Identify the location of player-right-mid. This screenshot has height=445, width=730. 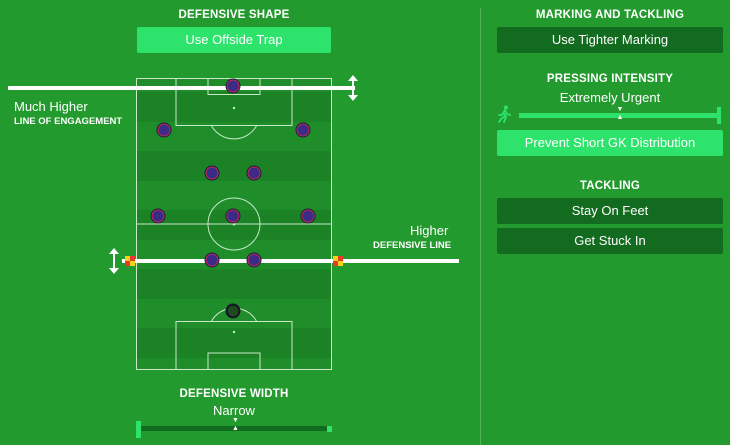
(308, 216).